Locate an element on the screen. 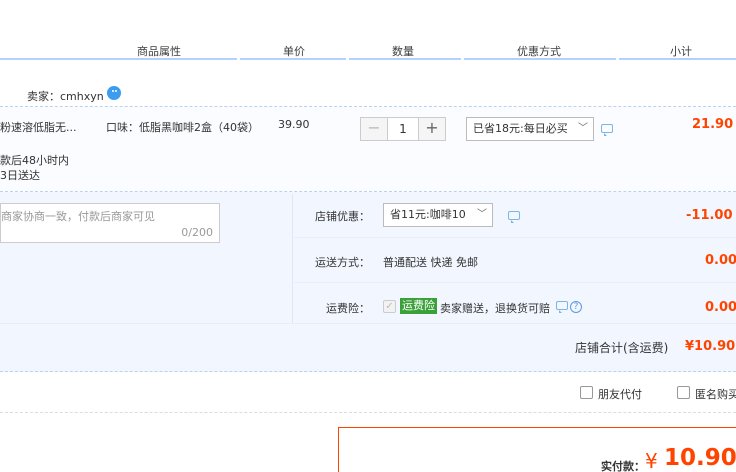 Image resolution: width=736 pixels, height=472 pixels. help-icon: ? is located at coordinates (576, 307).